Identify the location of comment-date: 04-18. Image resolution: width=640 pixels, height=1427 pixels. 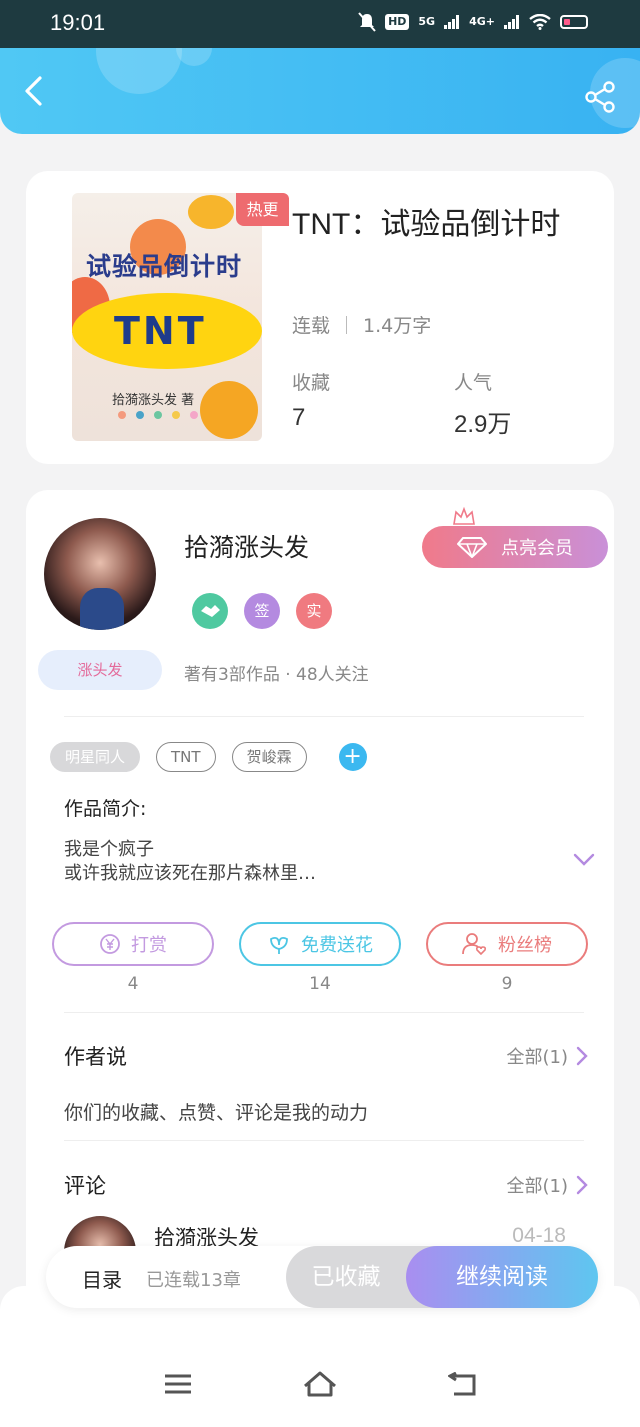
(539, 1235).